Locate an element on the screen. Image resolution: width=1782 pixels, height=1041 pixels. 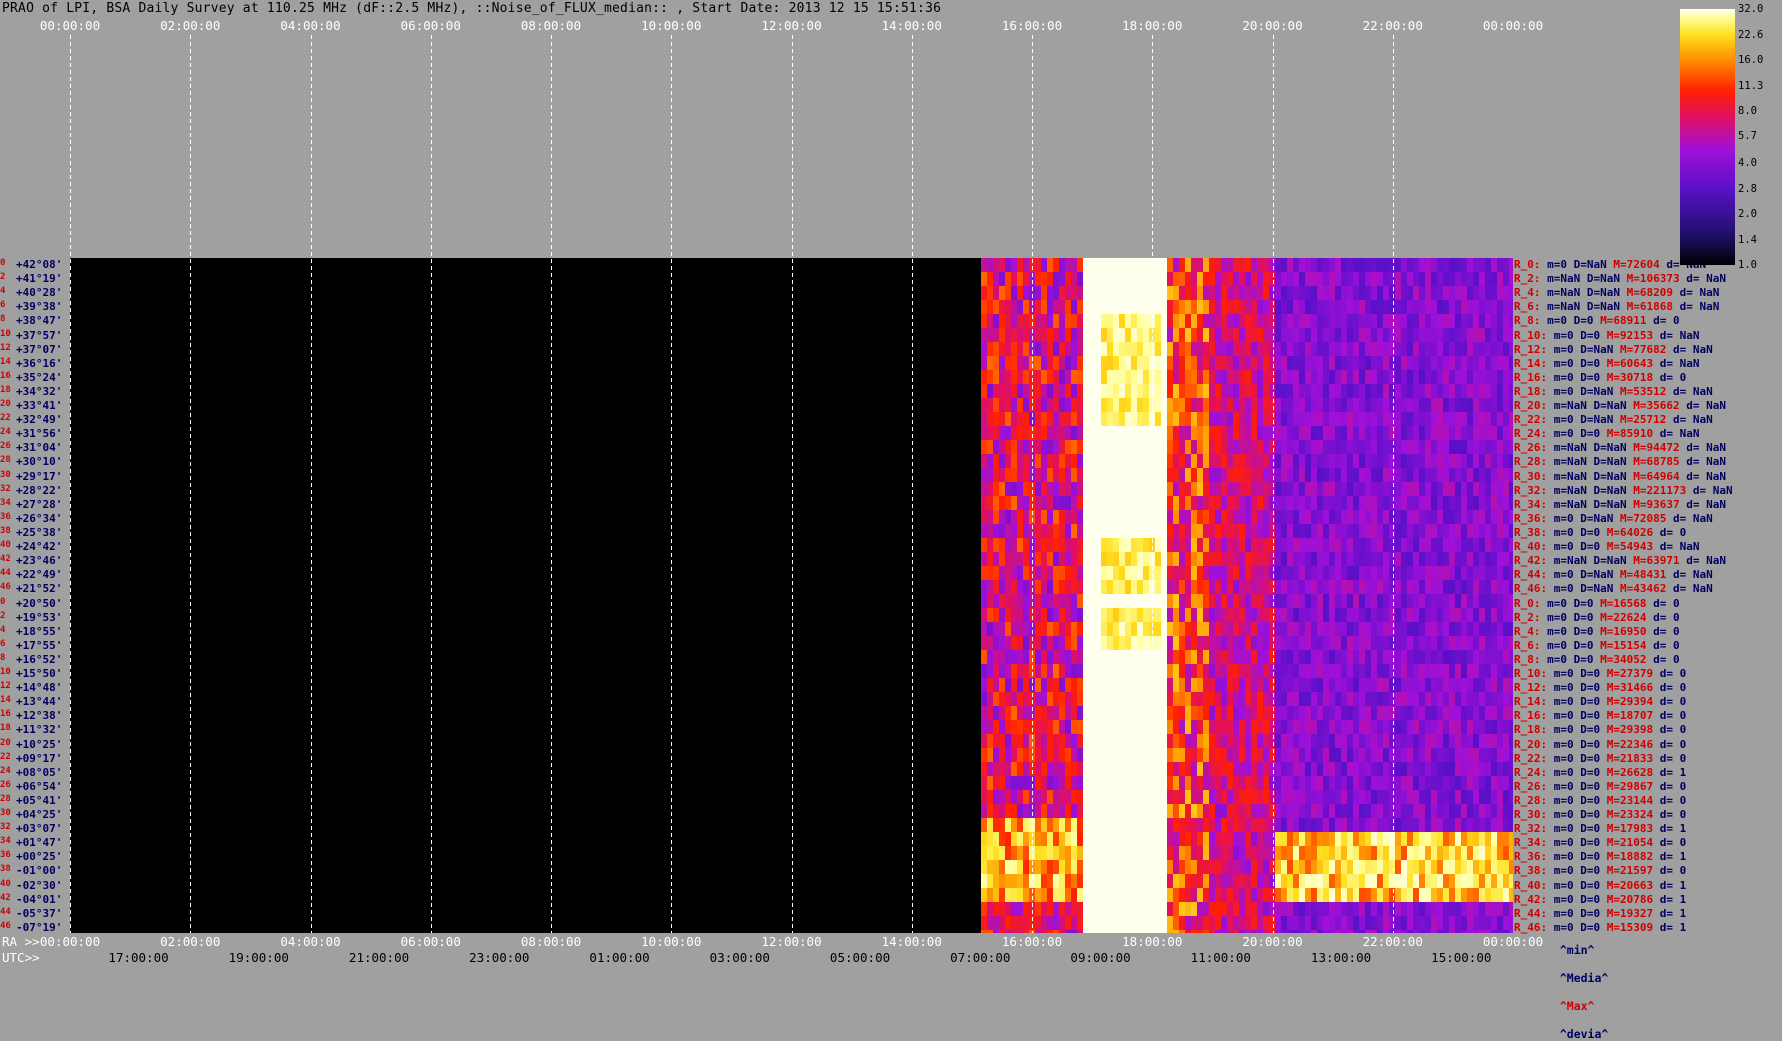
declination-value: +28°22' is located at coordinates (39, 490).